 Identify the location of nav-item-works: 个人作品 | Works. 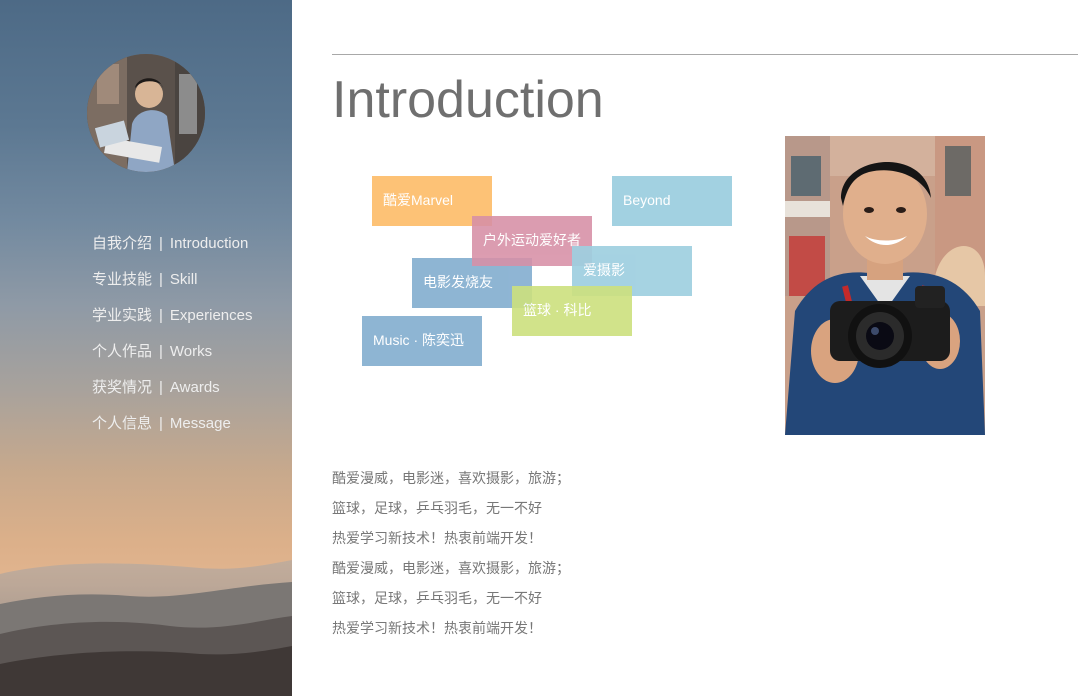
(172, 358).